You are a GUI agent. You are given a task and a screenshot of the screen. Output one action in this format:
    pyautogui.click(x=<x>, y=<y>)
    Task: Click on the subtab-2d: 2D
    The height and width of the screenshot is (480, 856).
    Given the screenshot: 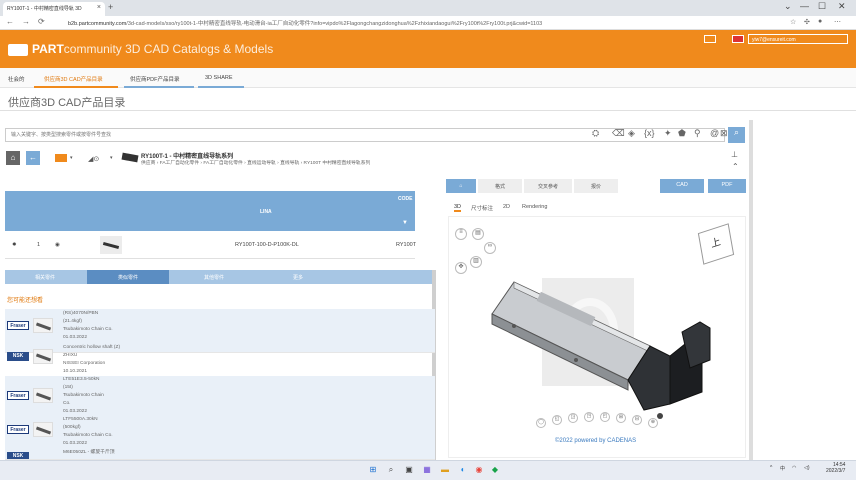 What is the action you would take?
    pyautogui.click(x=506, y=207)
    